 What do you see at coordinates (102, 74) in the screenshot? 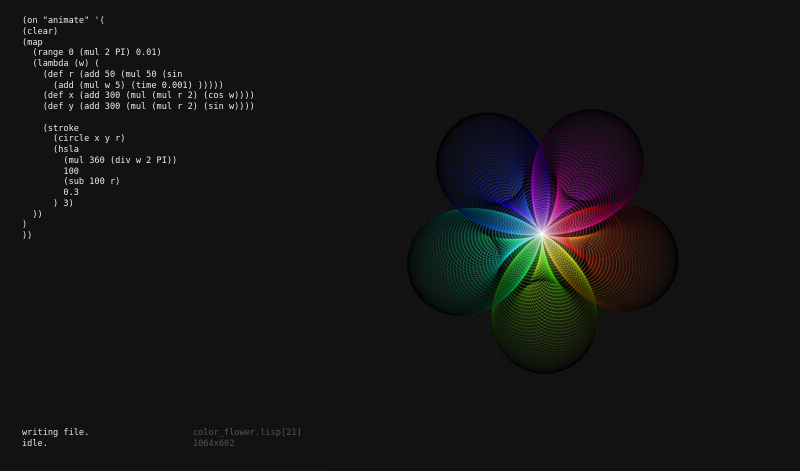
I see `code-line: (def r (add 50 (mul 50 (sin` at bounding box center [102, 74].